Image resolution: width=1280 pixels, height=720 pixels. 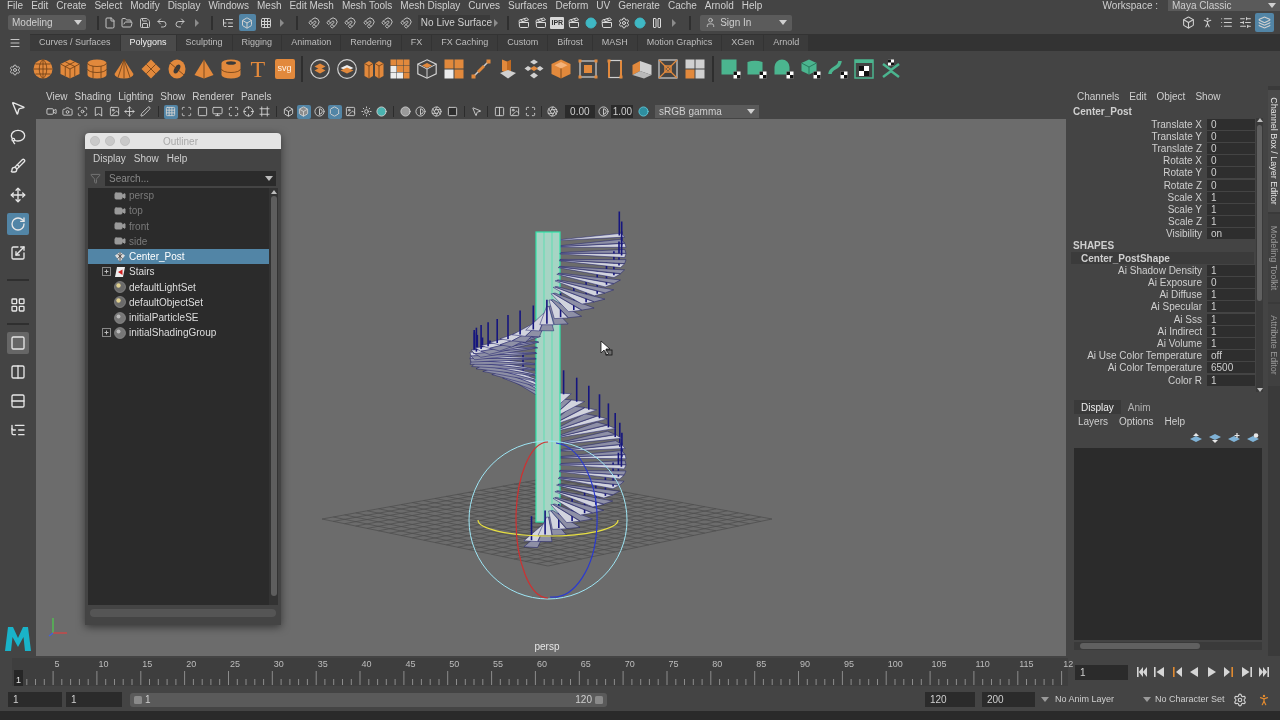 I want to click on figure-icon, so click(x=1264, y=699).